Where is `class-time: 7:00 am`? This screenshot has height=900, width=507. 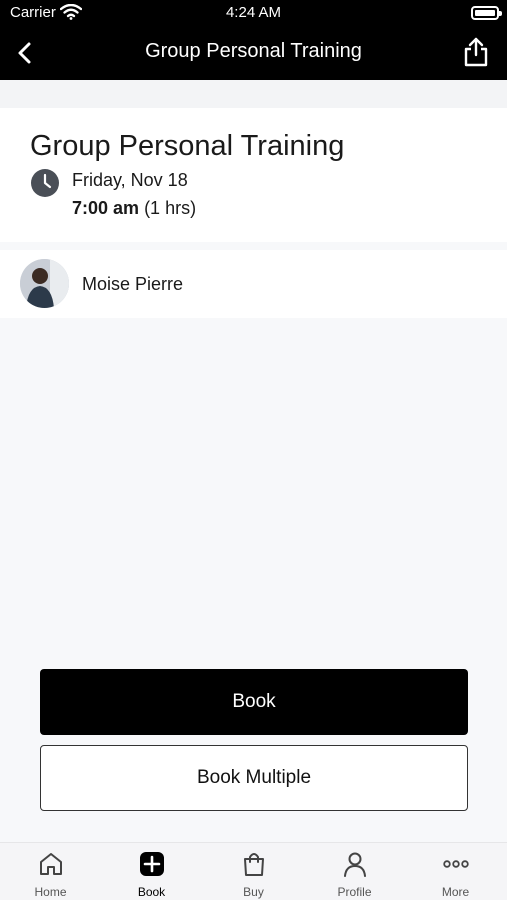
class-time: 7:00 am is located at coordinates (106, 208).